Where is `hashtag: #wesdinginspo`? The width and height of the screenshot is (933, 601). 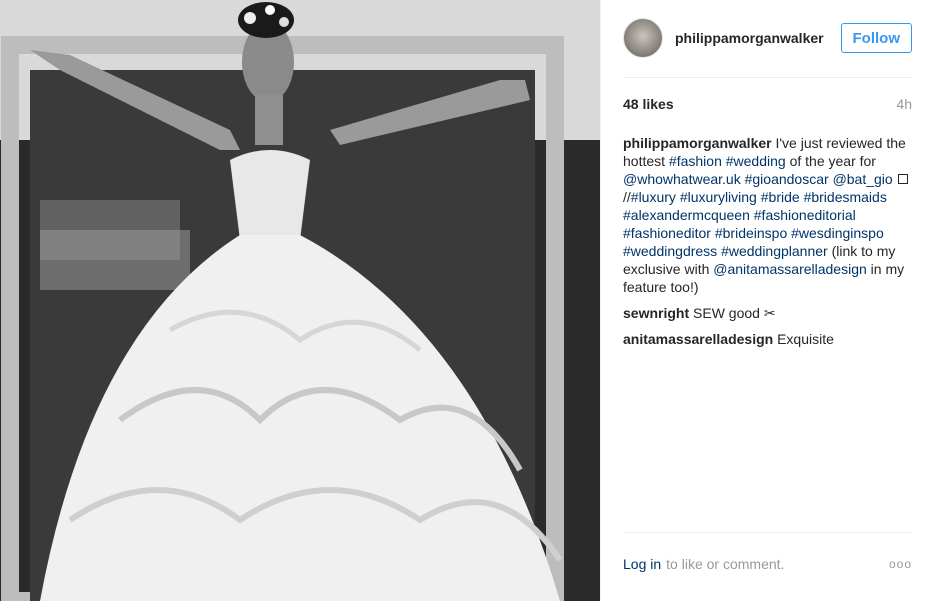
hashtag: #wesdinginspo is located at coordinates (837, 233).